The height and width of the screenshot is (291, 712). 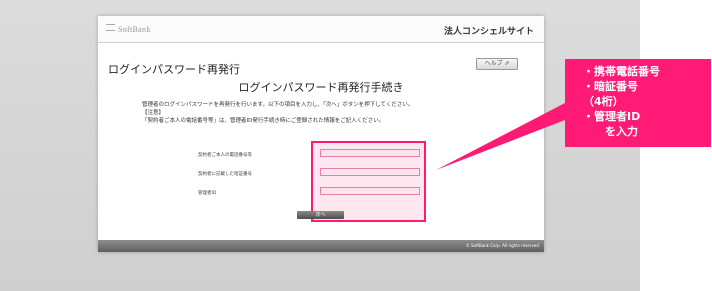 What do you see at coordinates (610, 131) in the screenshot?
I see `callout-line: を入力` at bounding box center [610, 131].